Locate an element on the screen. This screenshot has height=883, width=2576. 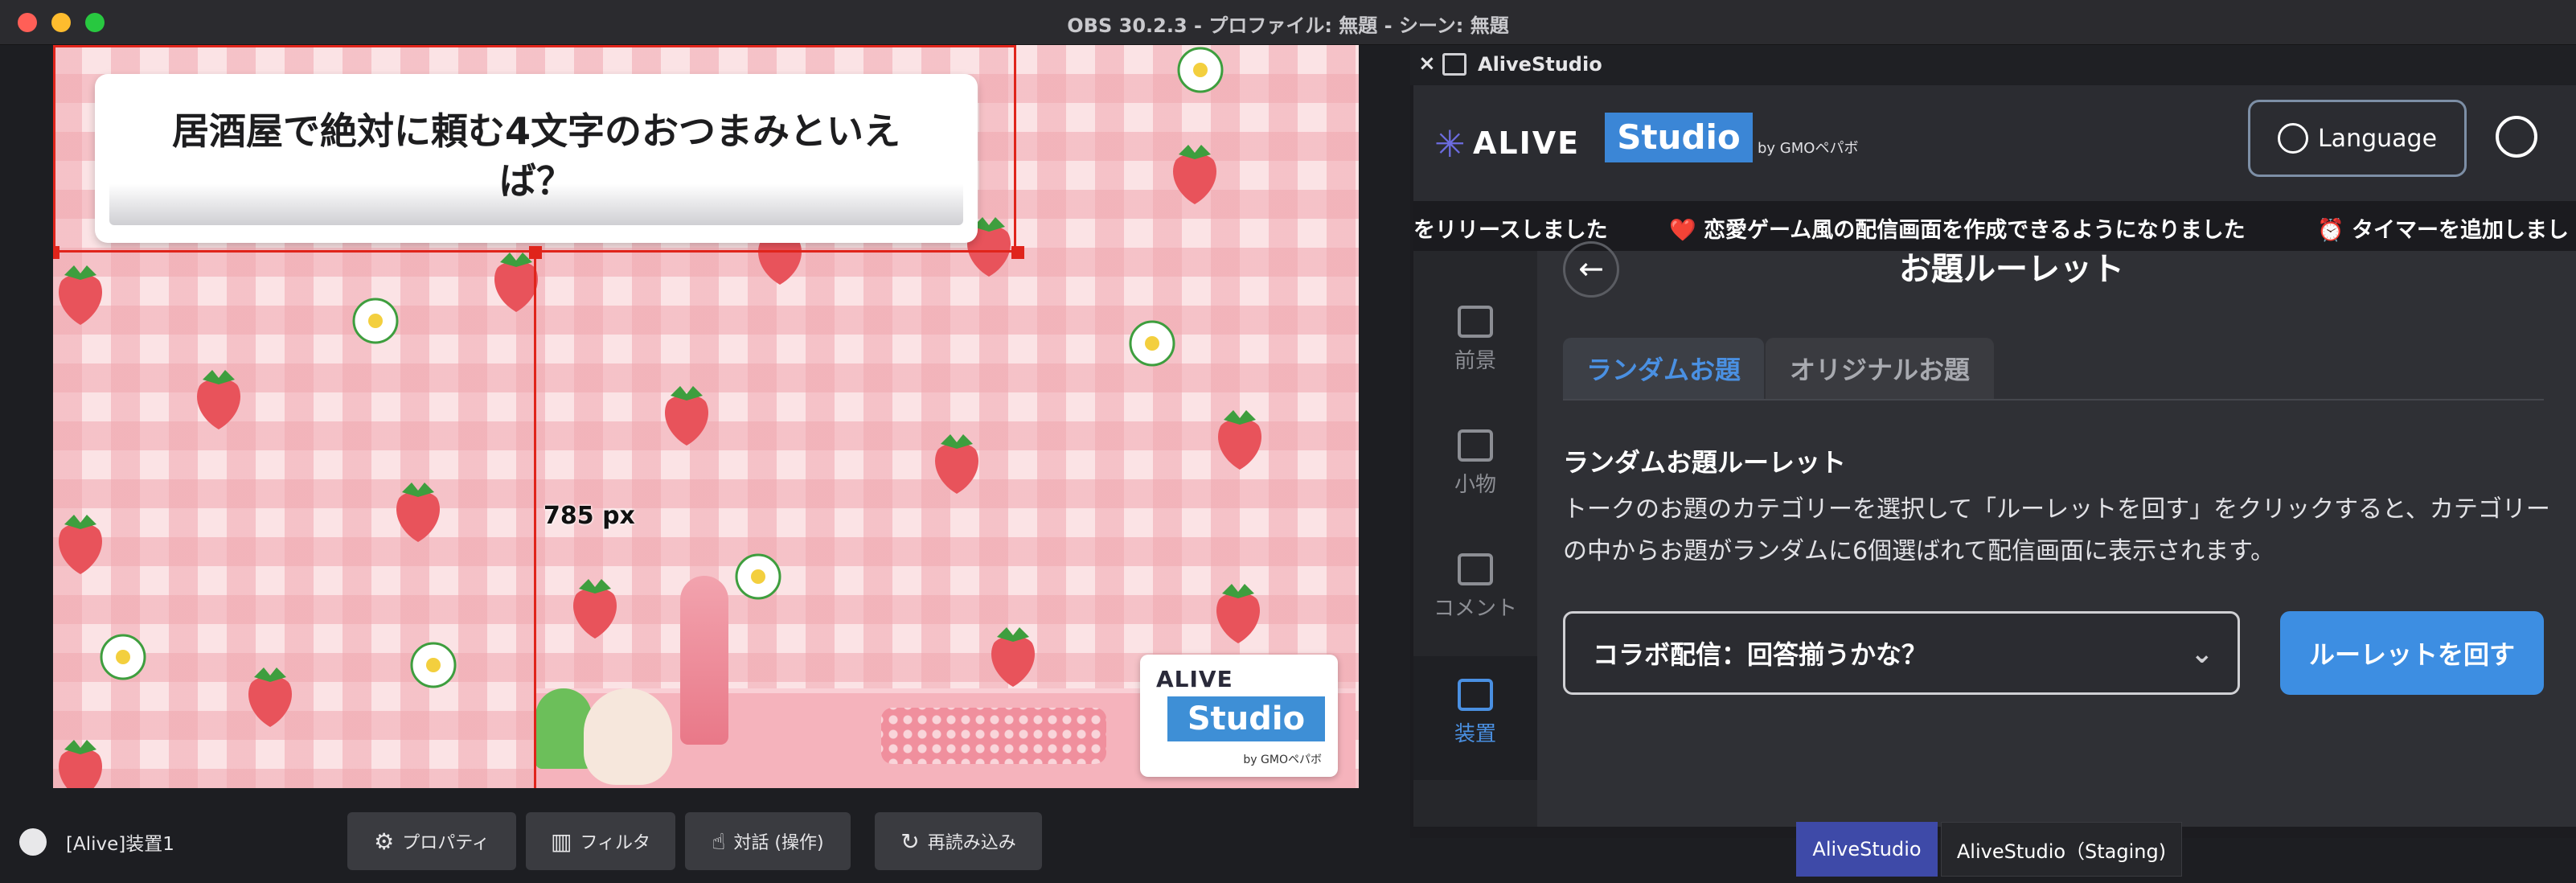
category-select: コラボ配信：回答揃うかな？ ⌄ is located at coordinates (1901, 653).